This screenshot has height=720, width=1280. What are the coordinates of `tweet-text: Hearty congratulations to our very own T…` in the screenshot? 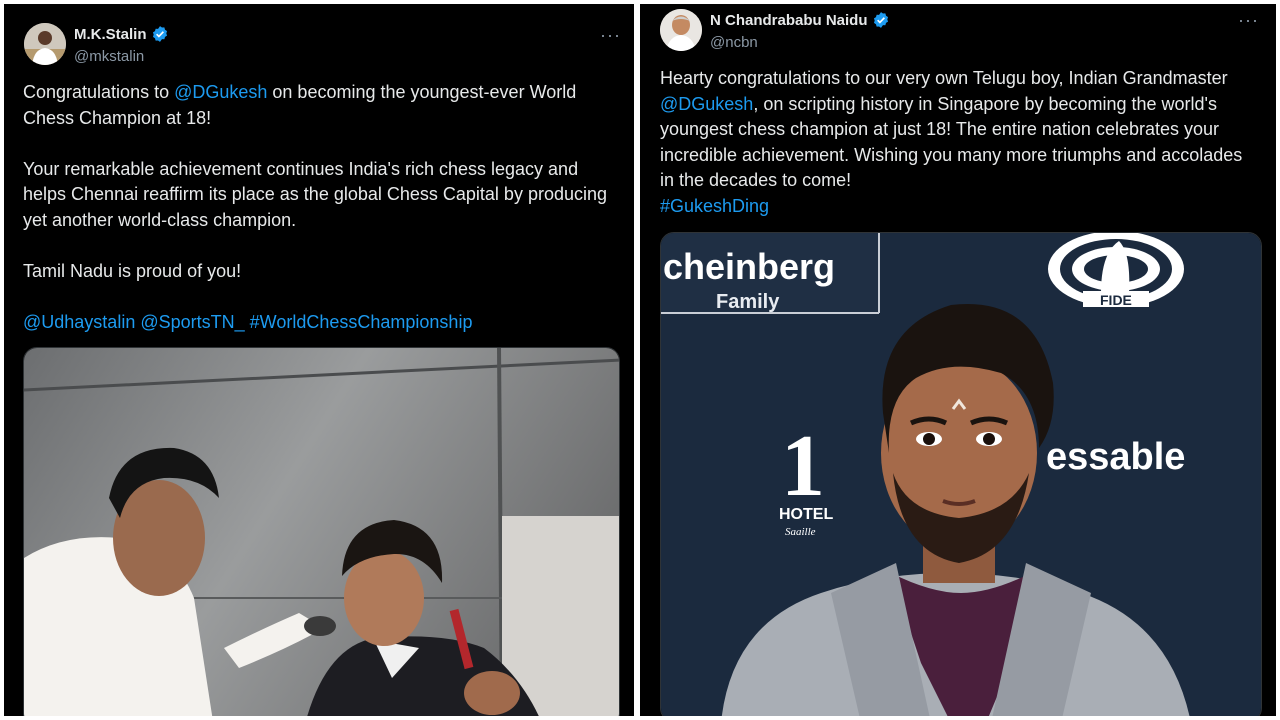 It's located at (960, 142).